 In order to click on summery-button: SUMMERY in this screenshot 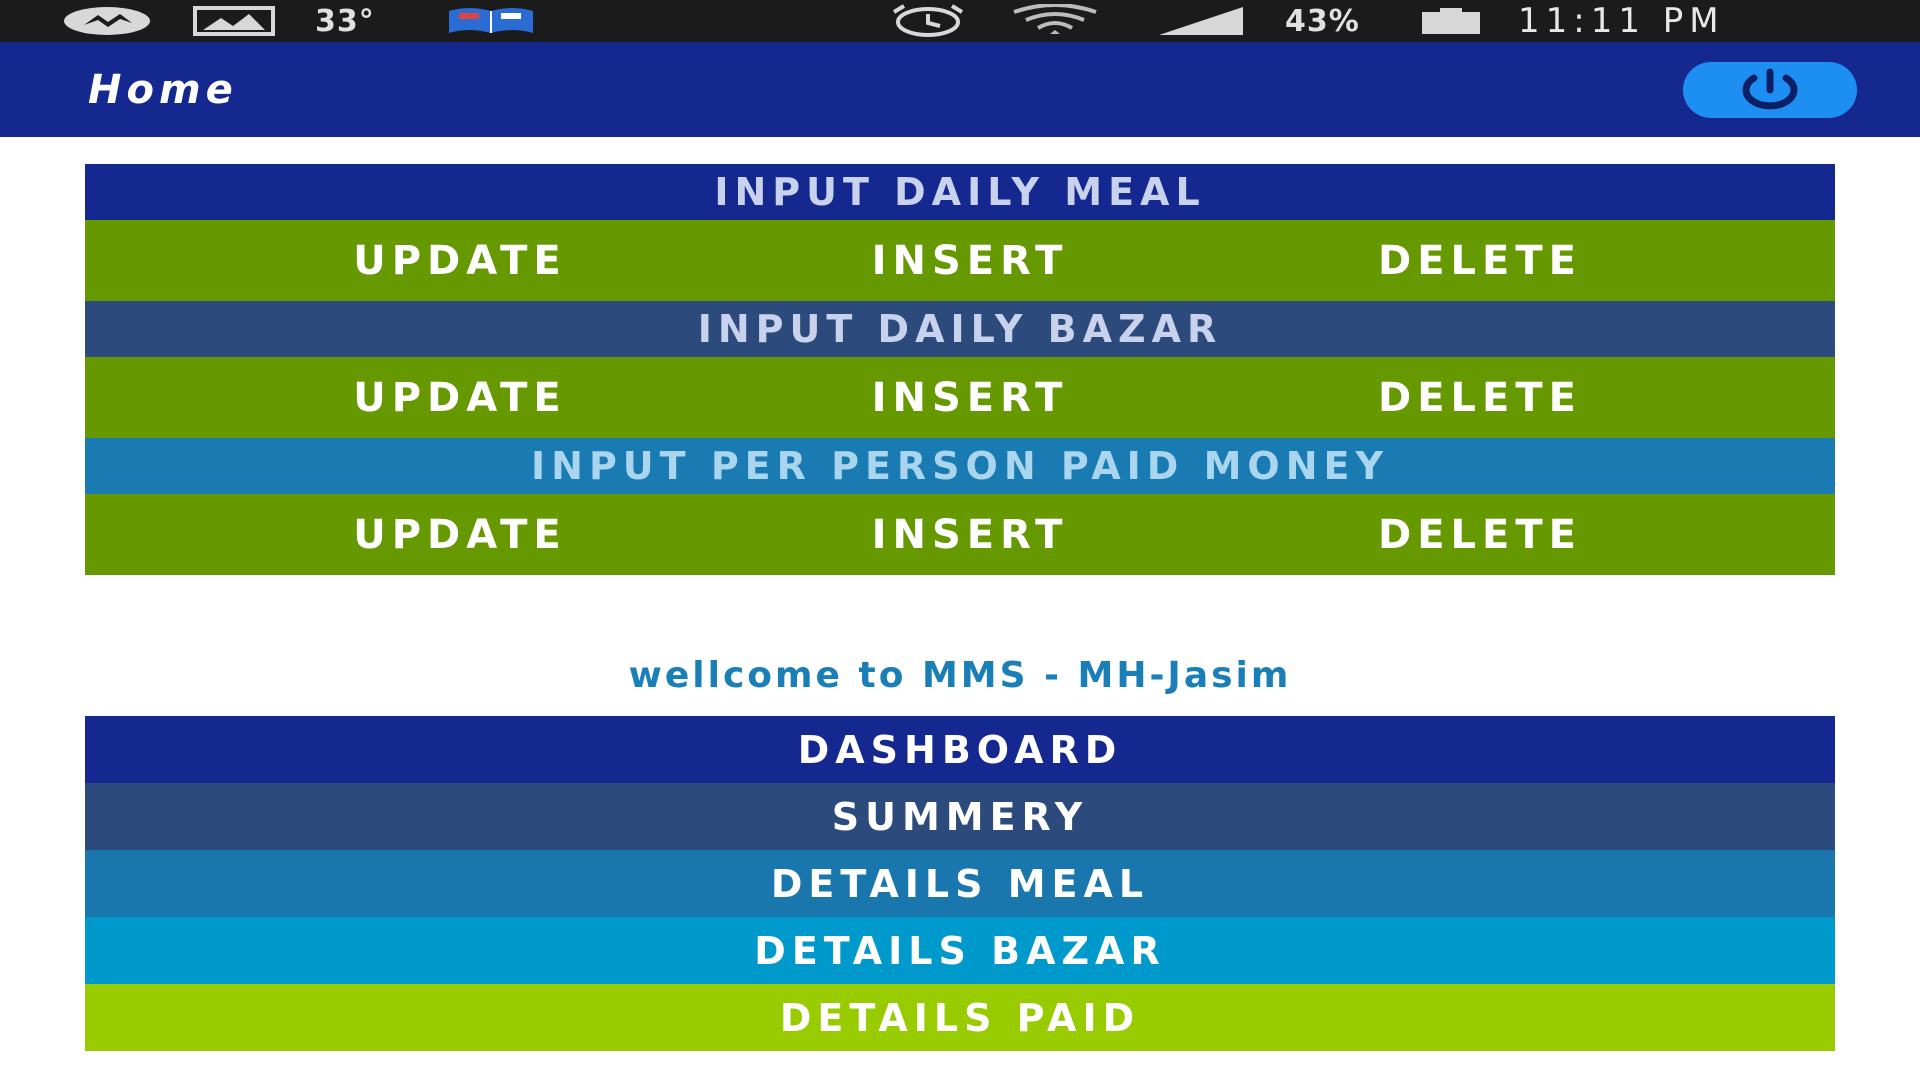, I will do `click(960, 816)`.